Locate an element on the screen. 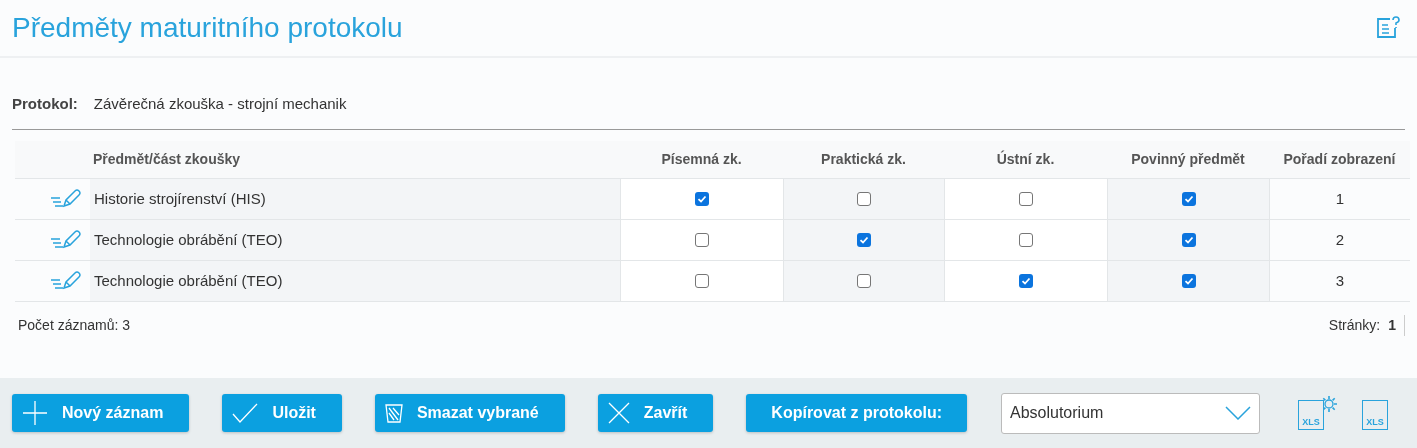 The width and height of the screenshot is (1417, 448). delete-button: Smazat vybrané is located at coordinates (469, 413).